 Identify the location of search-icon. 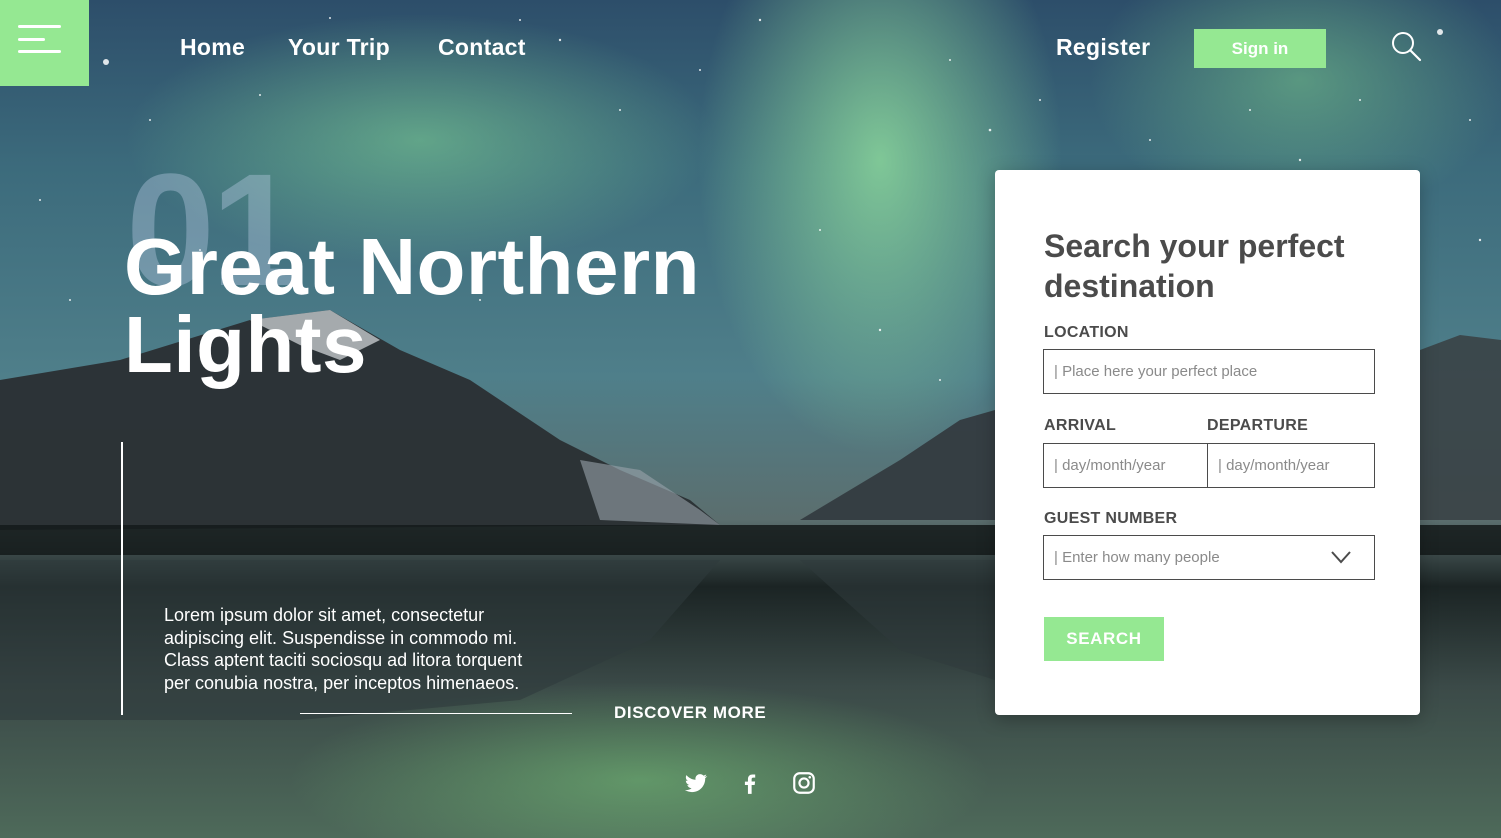
(1406, 46).